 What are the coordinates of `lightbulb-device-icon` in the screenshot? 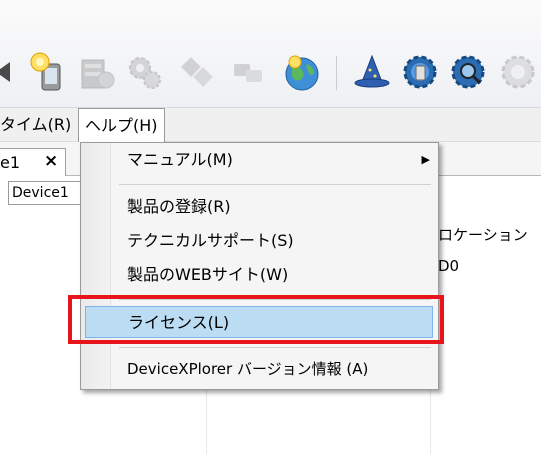 It's located at (48, 72).